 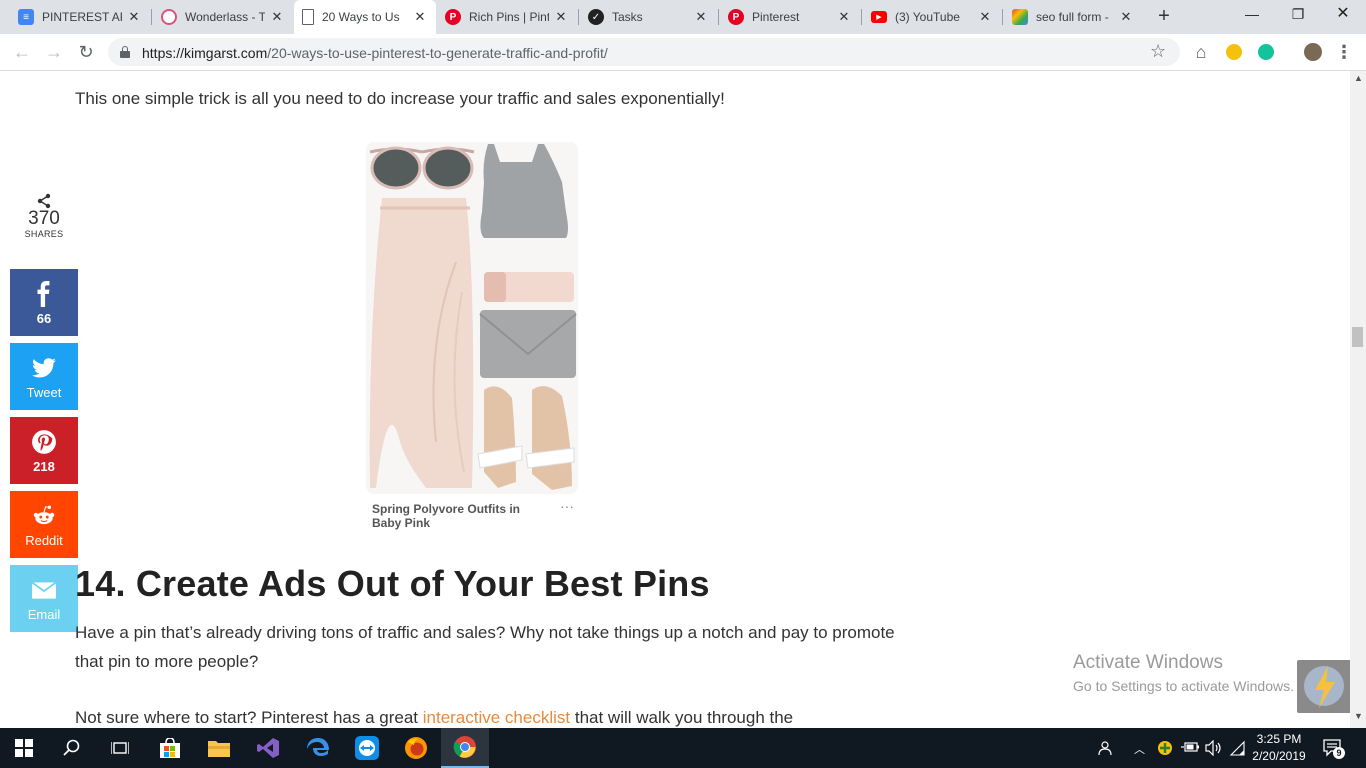 I want to click on tab-rich-pins: P Rich Pins | Pint ✕, so click(x=507, y=17).